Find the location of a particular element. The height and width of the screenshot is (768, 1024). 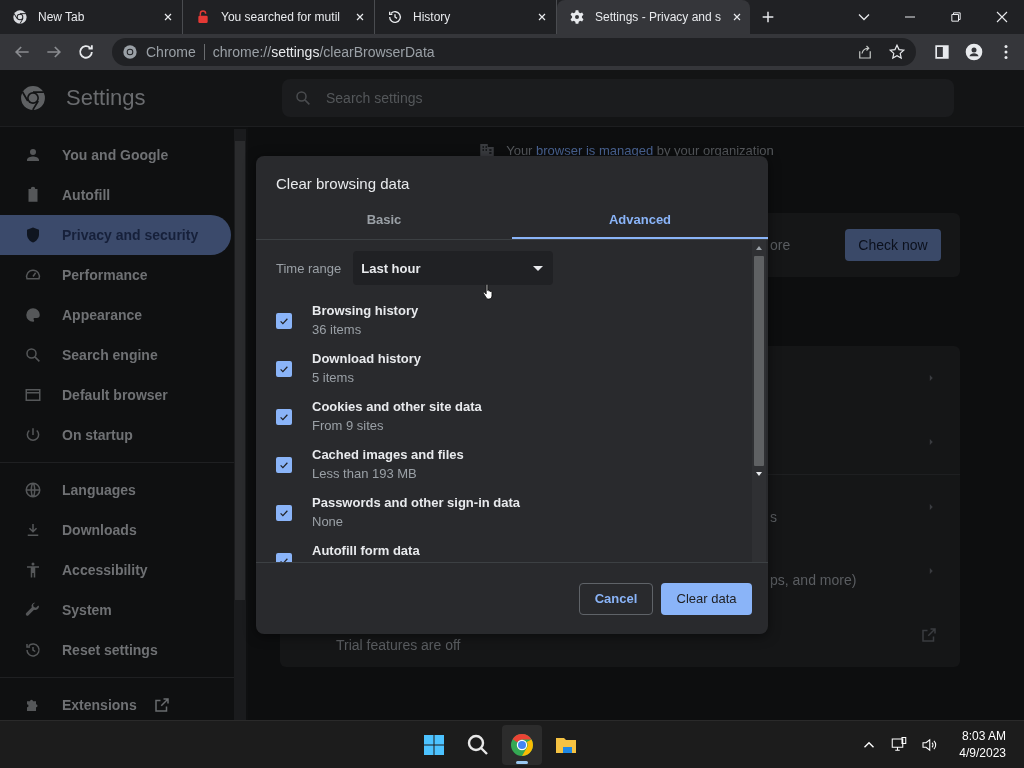

item-label: Browsing history is located at coordinates (365, 310).